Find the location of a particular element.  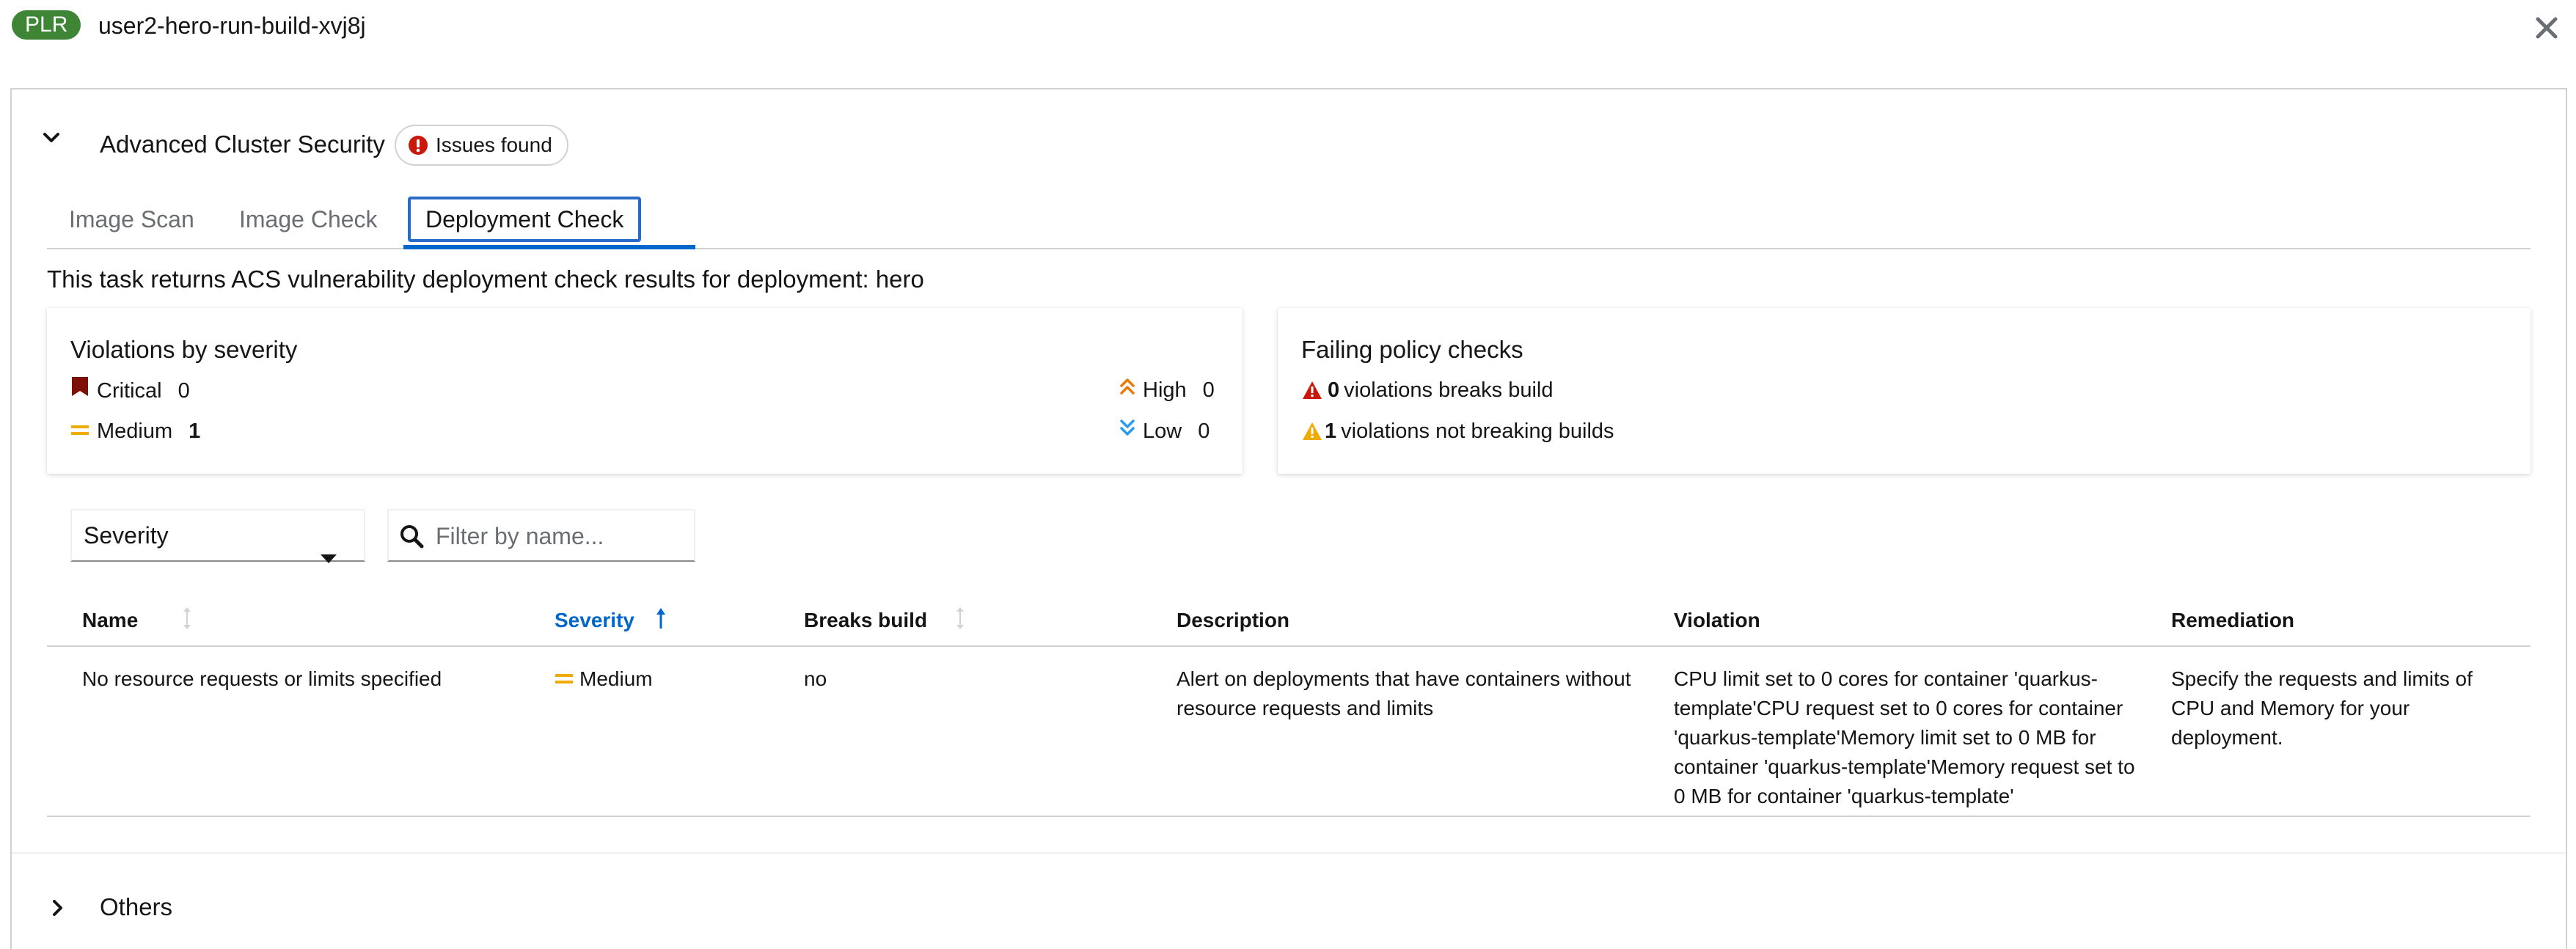

long-arrow-up-icon is located at coordinates (661, 621).